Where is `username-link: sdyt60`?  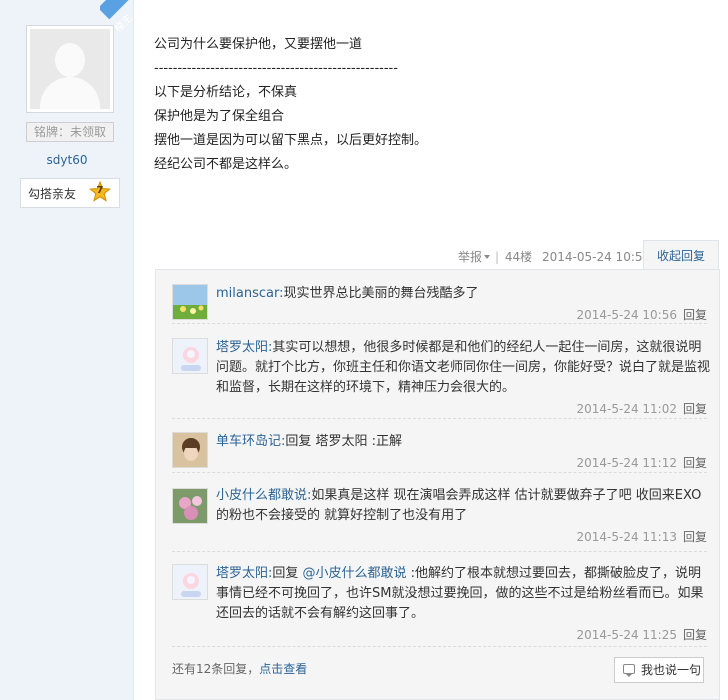 username-link: sdyt60 is located at coordinates (67, 160).